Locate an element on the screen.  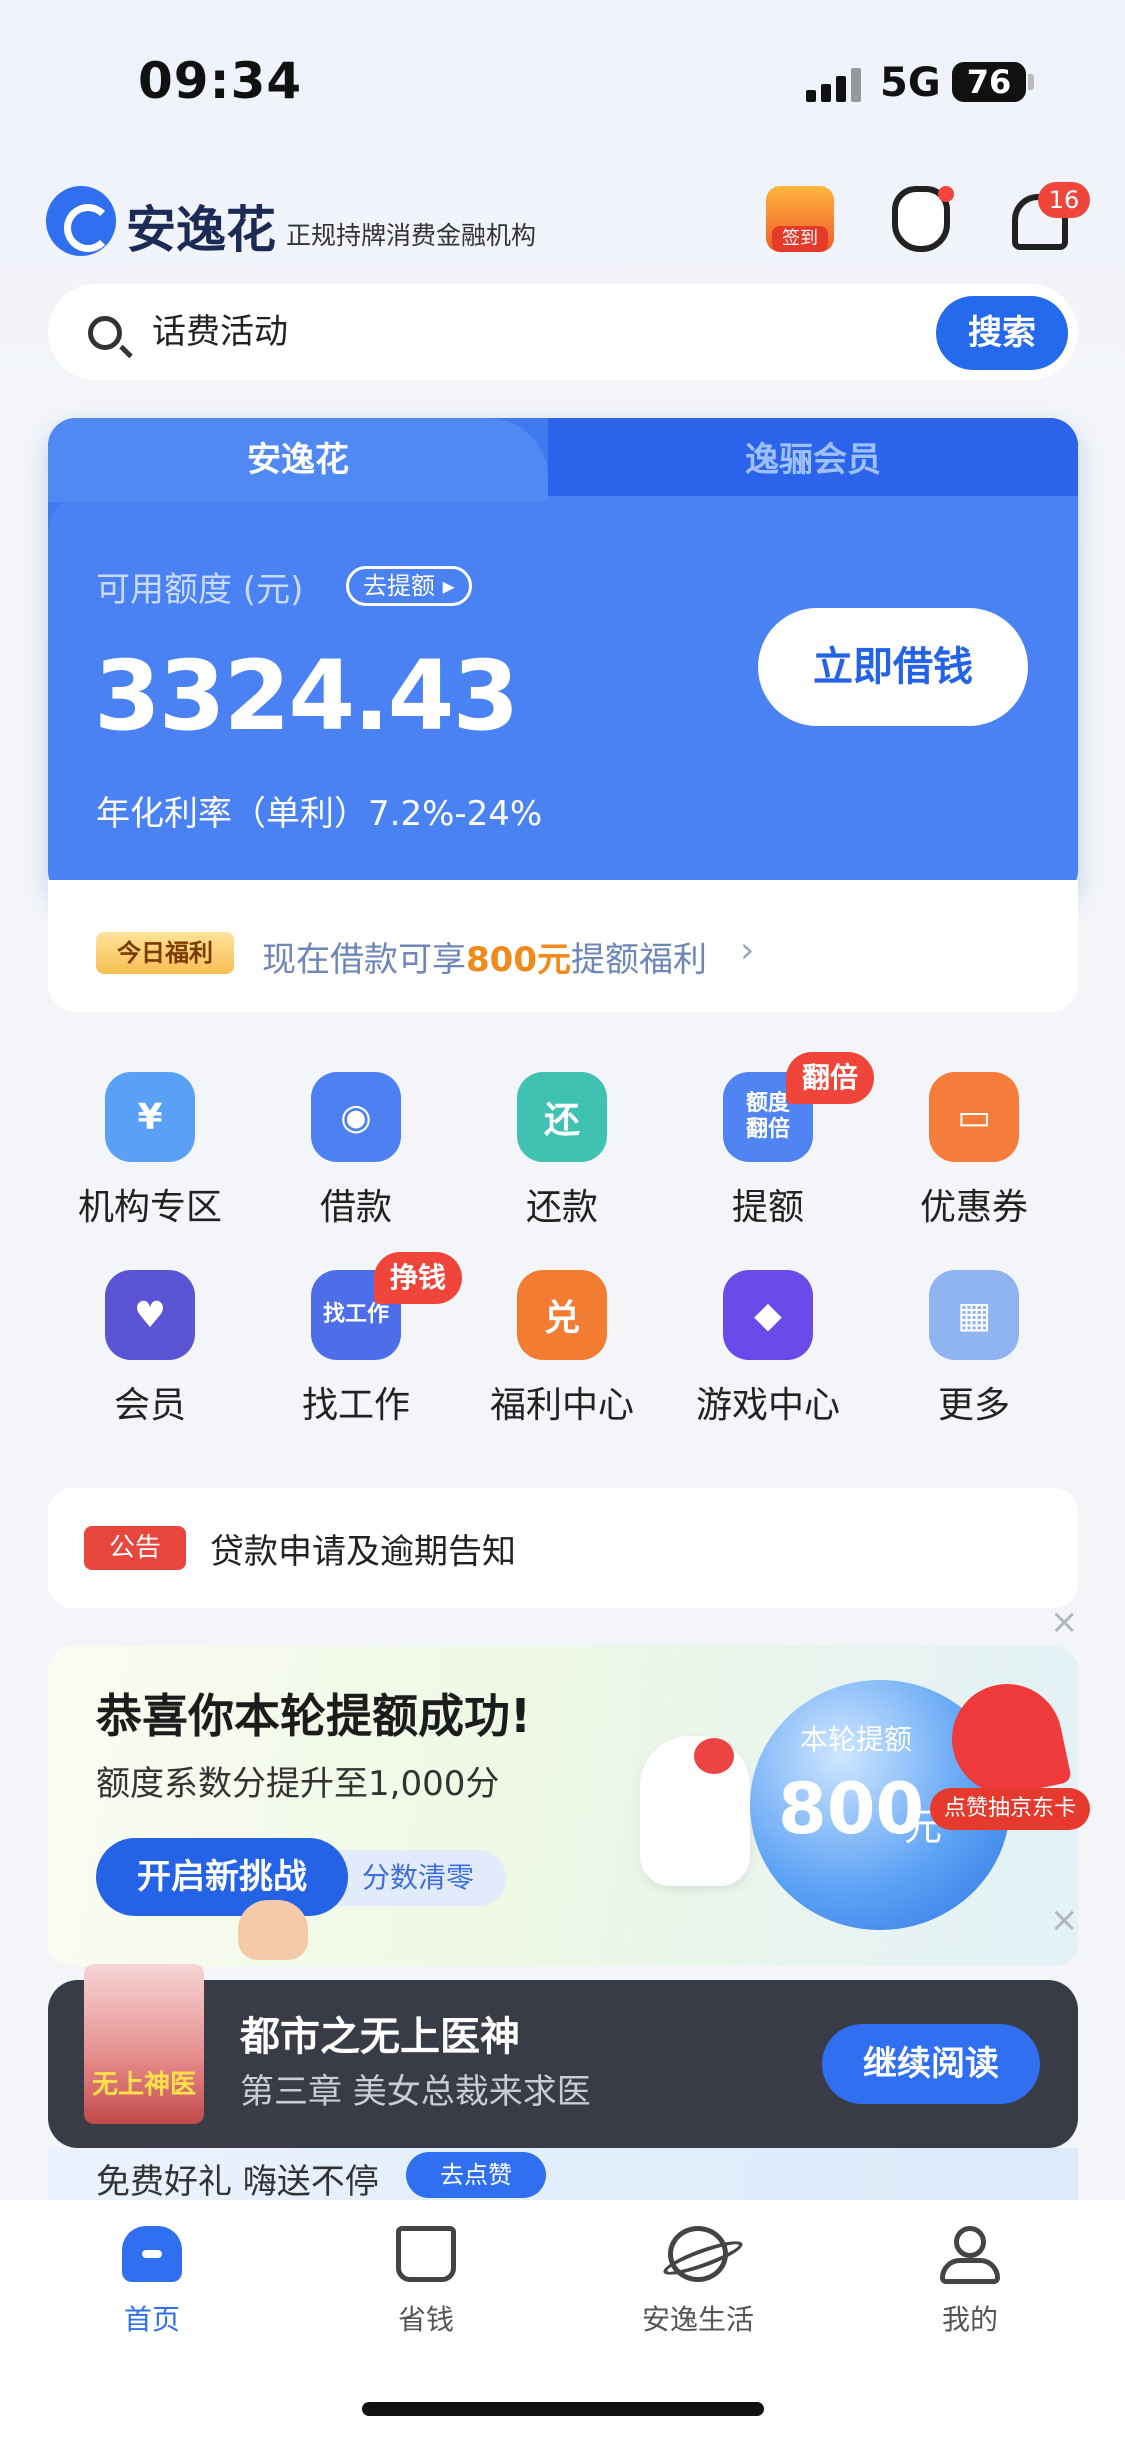
notice-tag: 公告 is located at coordinates (135, 1548).